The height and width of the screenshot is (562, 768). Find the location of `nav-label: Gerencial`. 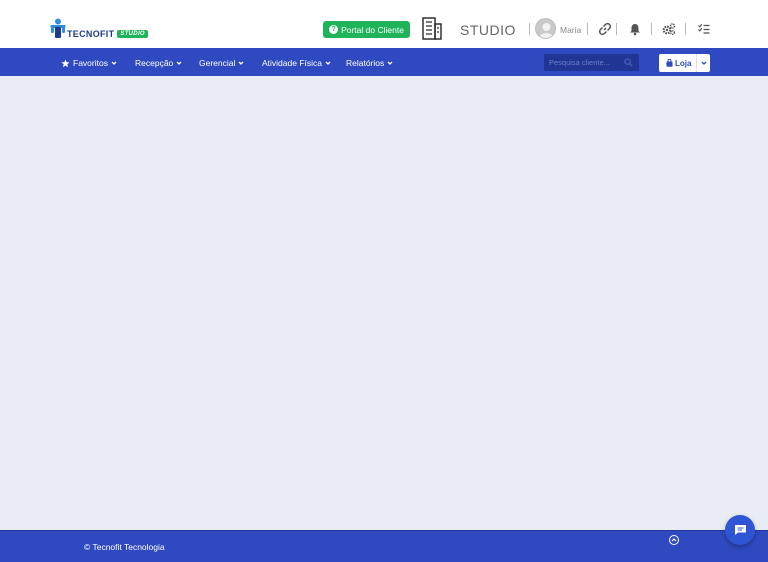

nav-label: Gerencial is located at coordinates (217, 63).